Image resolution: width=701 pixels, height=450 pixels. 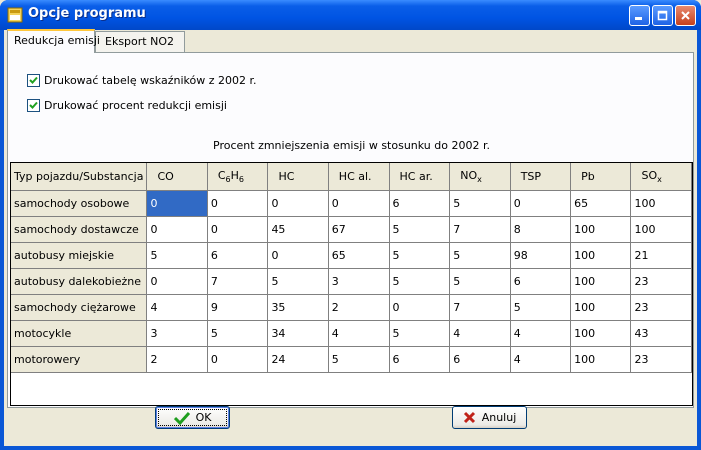 I want to click on row-header: motorowery, so click(x=79, y=359).